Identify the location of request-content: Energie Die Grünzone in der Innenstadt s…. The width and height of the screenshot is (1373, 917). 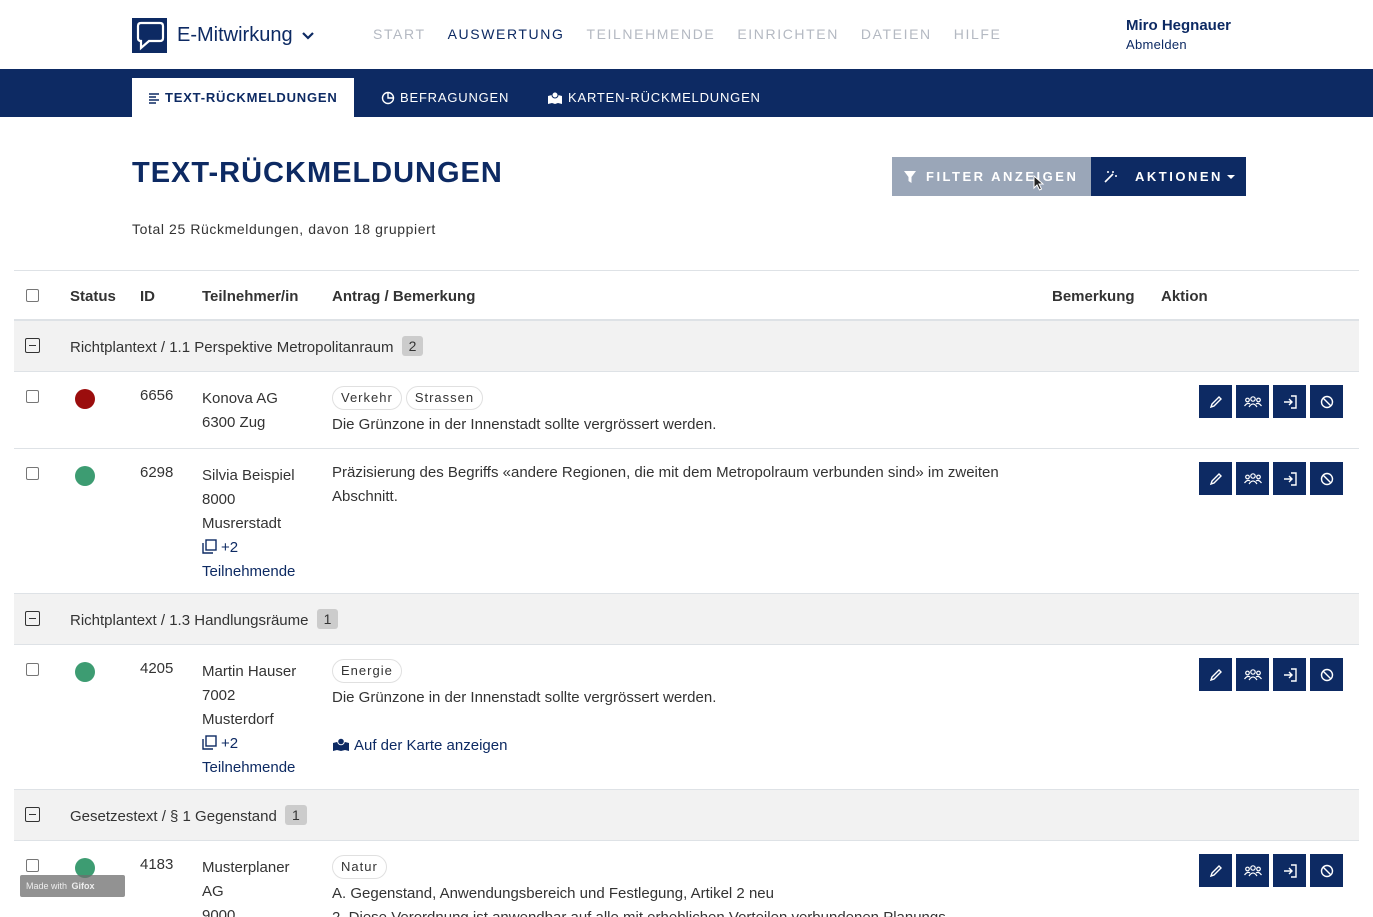
(672, 708).